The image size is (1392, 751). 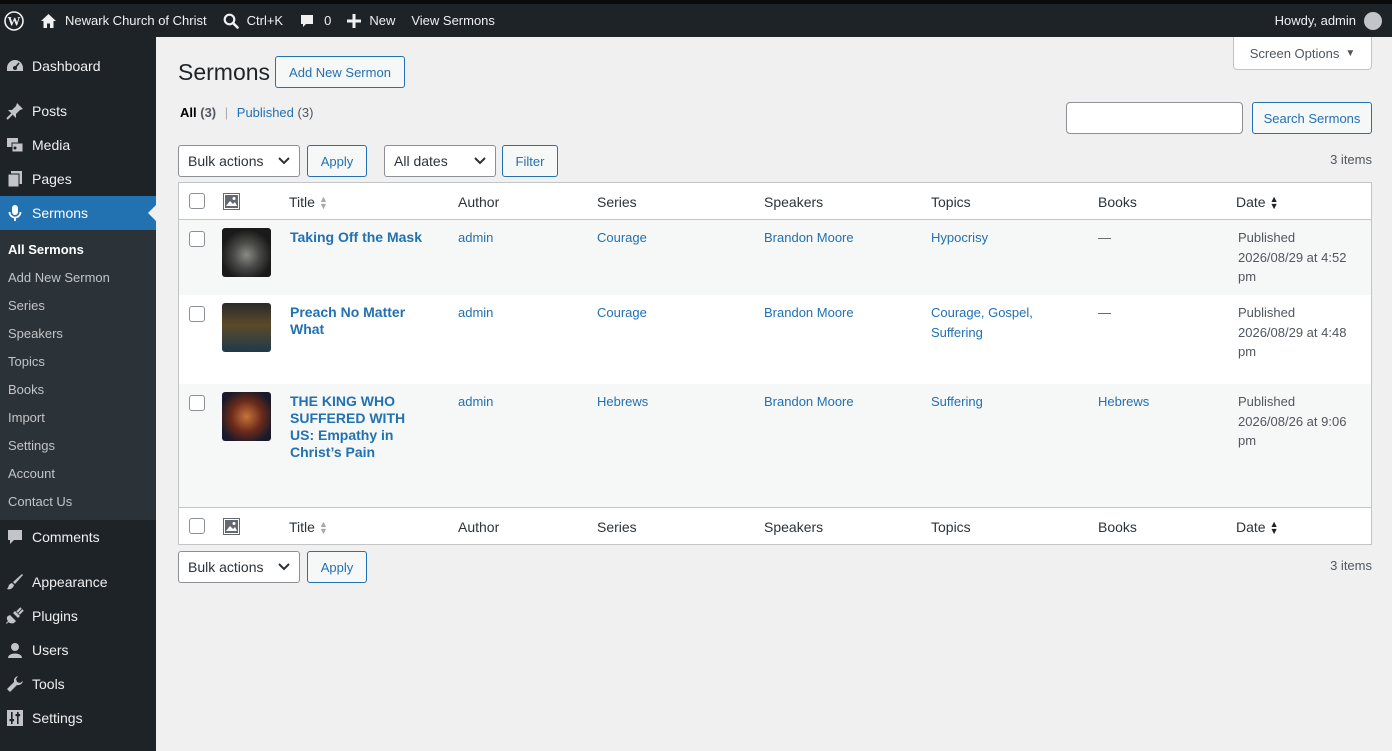 What do you see at coordinates (1298, 332) in the screenshot?
I see `date-cell: Published 2026/08/29 at 4:48 pm` at bounding box center [1298, 332].